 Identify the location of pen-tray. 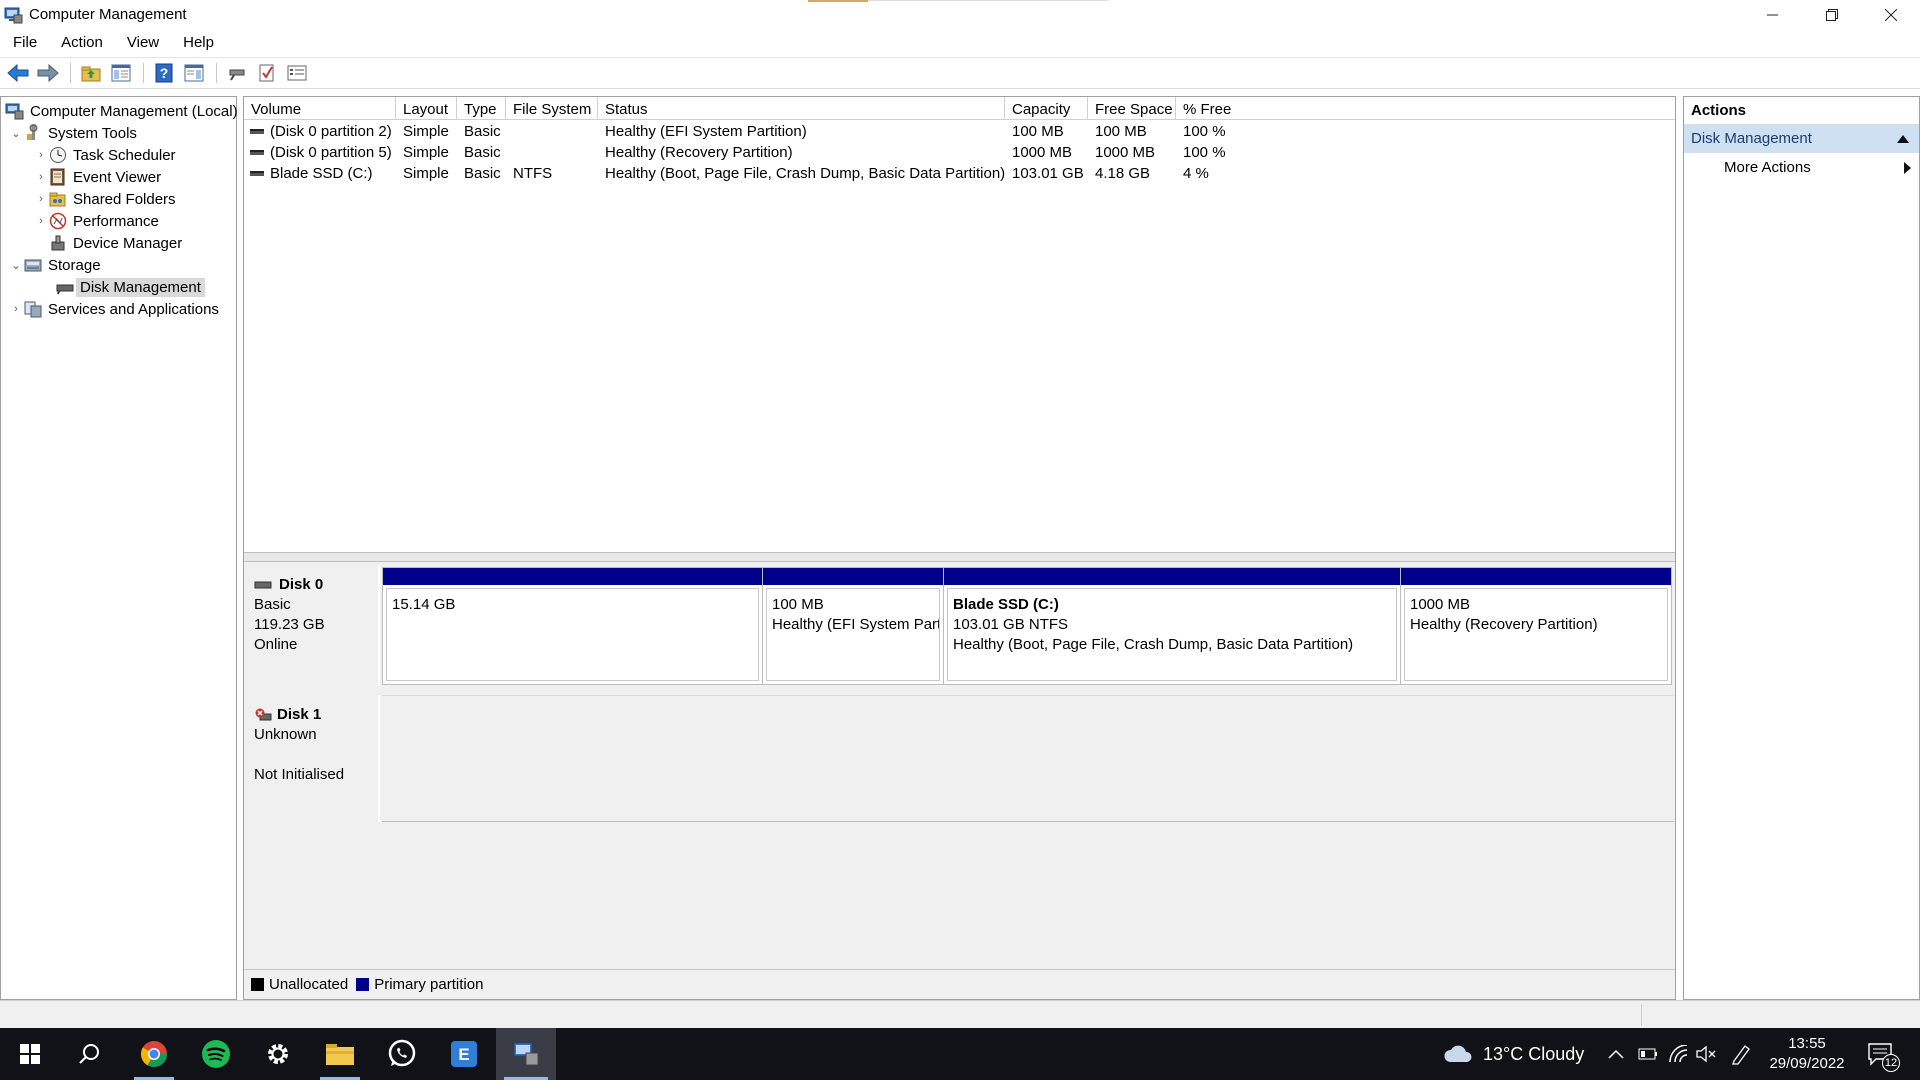
(1741, 1054).